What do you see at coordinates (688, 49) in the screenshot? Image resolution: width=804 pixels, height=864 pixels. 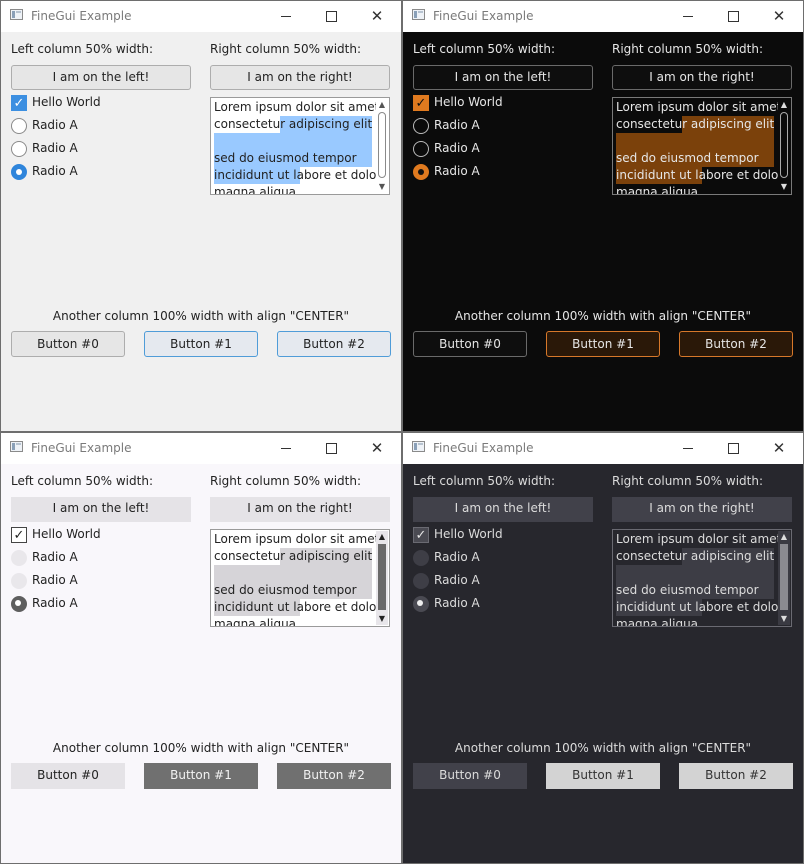 I see `right-column-label: Right column 50% width:` at bounding box center [688, 49].